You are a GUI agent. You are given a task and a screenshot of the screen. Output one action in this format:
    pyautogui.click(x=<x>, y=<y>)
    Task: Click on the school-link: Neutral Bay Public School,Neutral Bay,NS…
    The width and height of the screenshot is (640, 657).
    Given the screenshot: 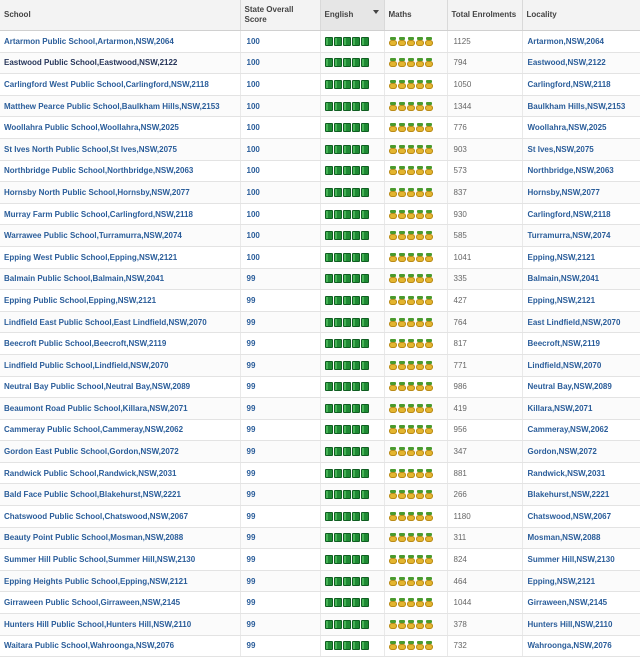 What is the action you would take?
    pyautogui.click(x=97, y=386)
    